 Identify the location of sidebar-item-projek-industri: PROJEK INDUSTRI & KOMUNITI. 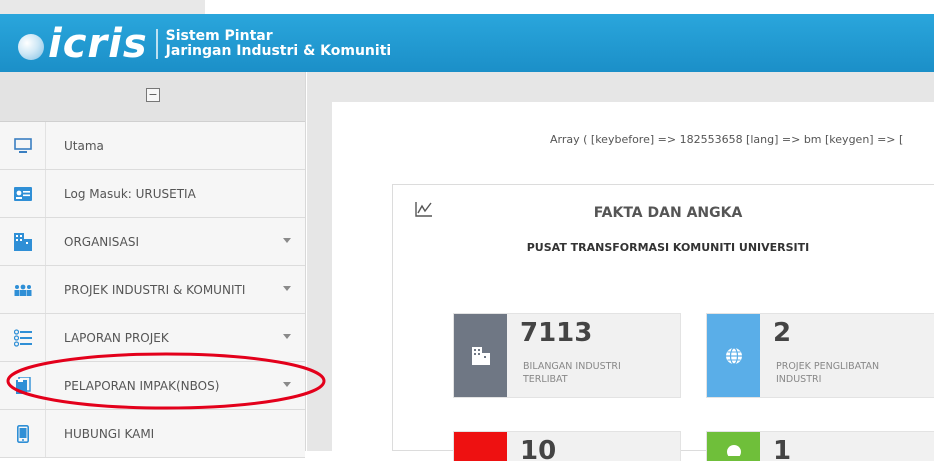
(152, 290).